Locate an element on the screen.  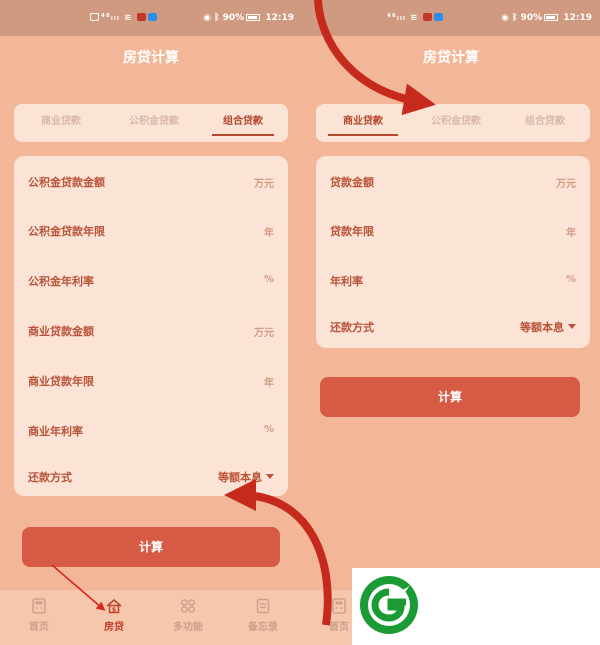
field-label: 商业年利率 is located at coordinates (55, 431).